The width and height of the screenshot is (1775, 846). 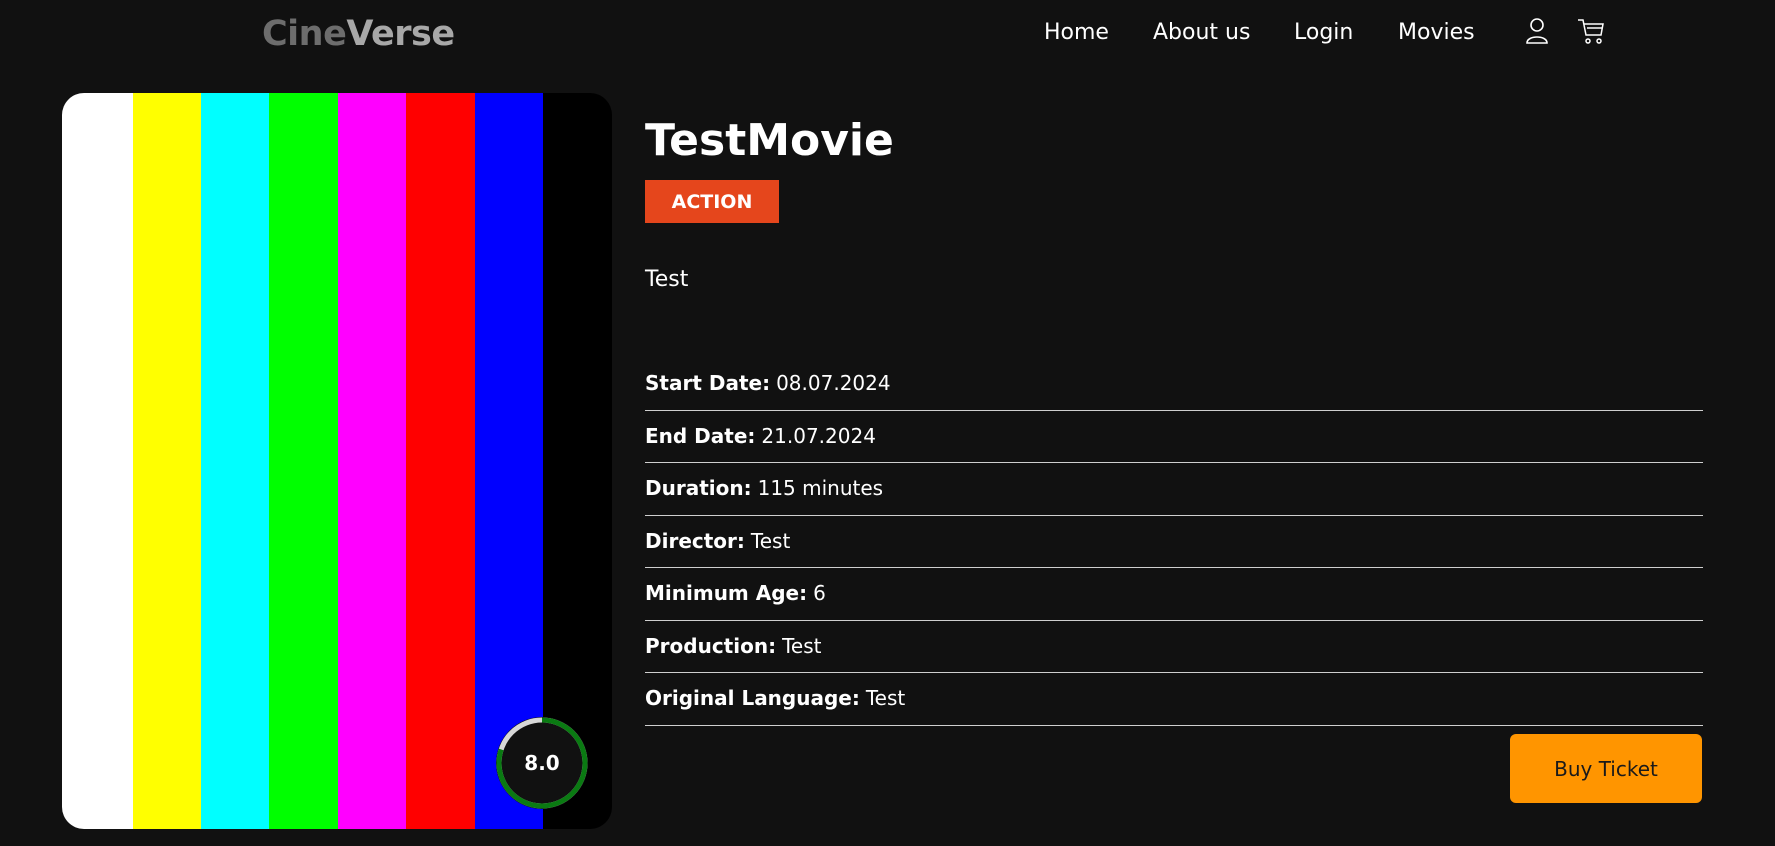 What do you see at coordinates (400, 34) in the screenshot?
I see `logo-part-verse: Verse` at bounding box center [400, 34].